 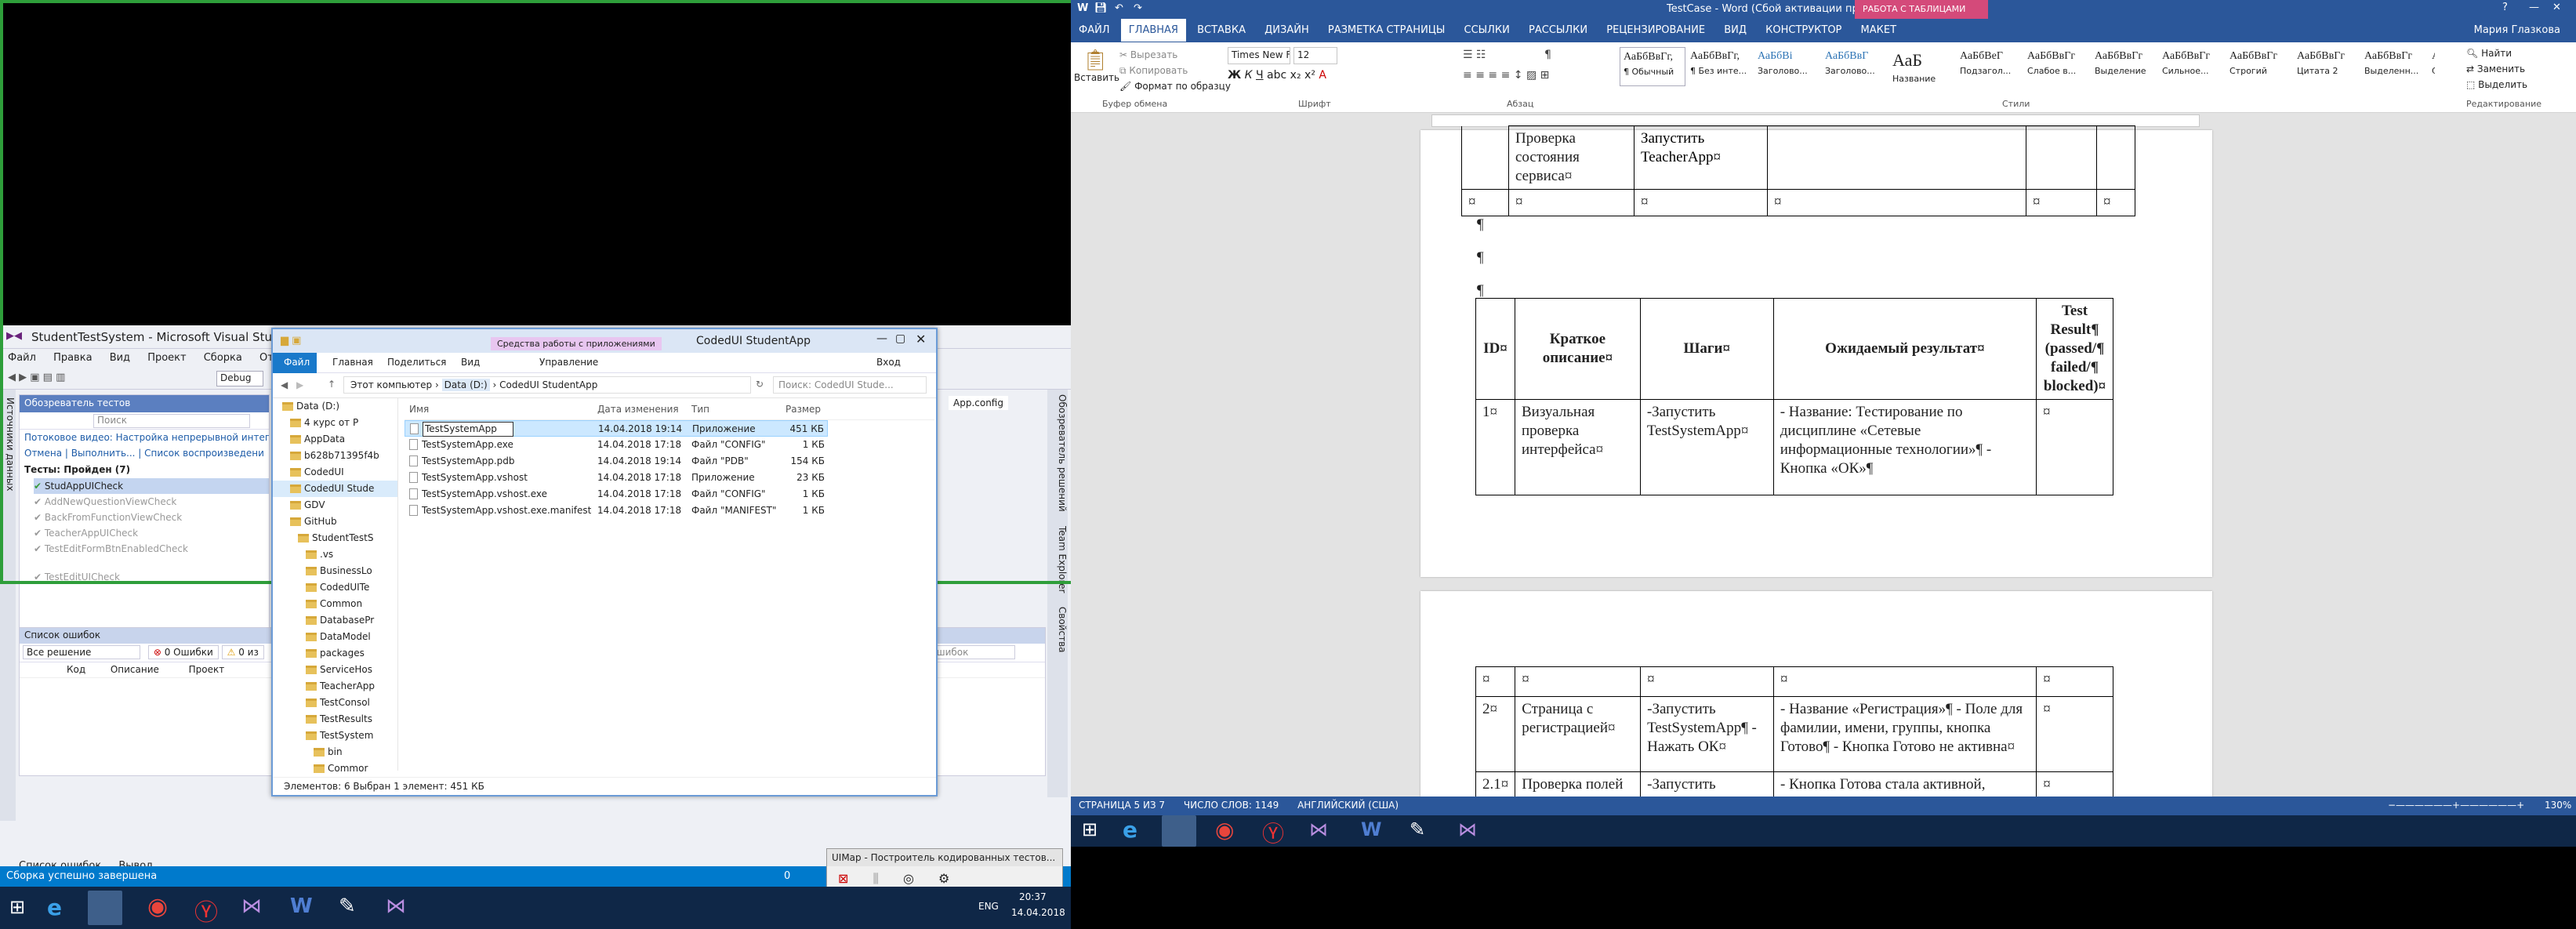 I want to click on cut-button: ✂ Вырезать, so click(x=1175, y=55).